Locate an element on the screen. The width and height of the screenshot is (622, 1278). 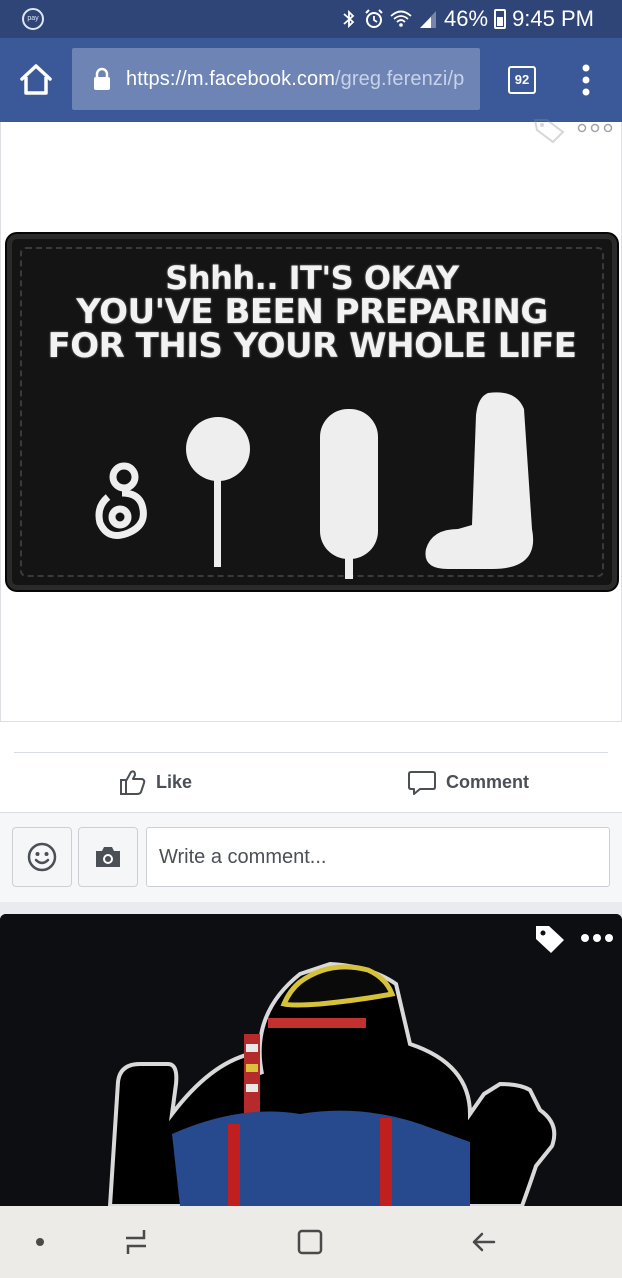
comment-input is located at coordinates (378, 857).